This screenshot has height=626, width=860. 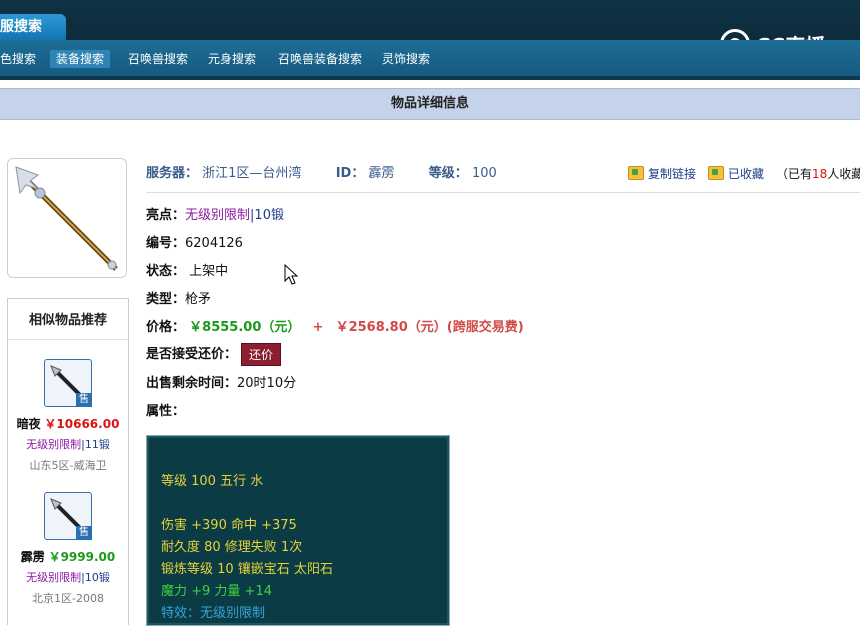 What do you see at coordinates (209, 271) in the screenshot?
I see `status-value: 上架中` at bounding box center [209, 271].